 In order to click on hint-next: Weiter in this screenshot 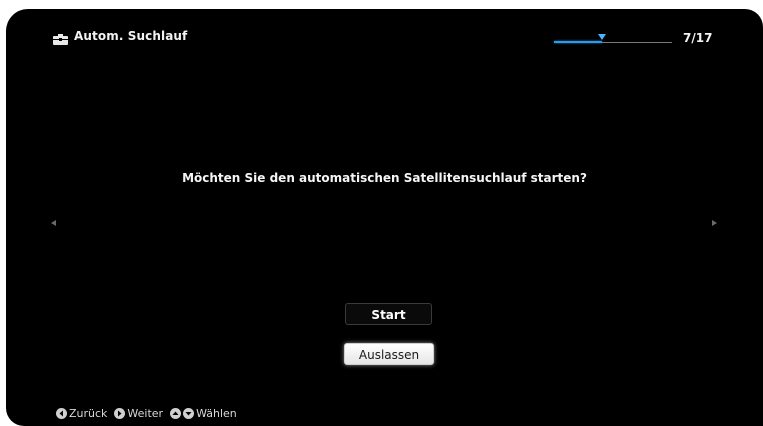, I will do `click(138, 413)`.